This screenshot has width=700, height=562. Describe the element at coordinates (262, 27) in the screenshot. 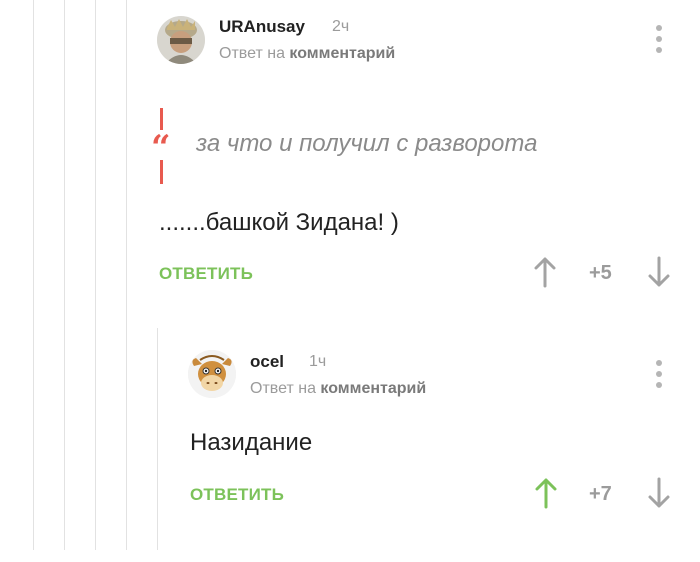

I see `author-name: URAnusay` at that location.